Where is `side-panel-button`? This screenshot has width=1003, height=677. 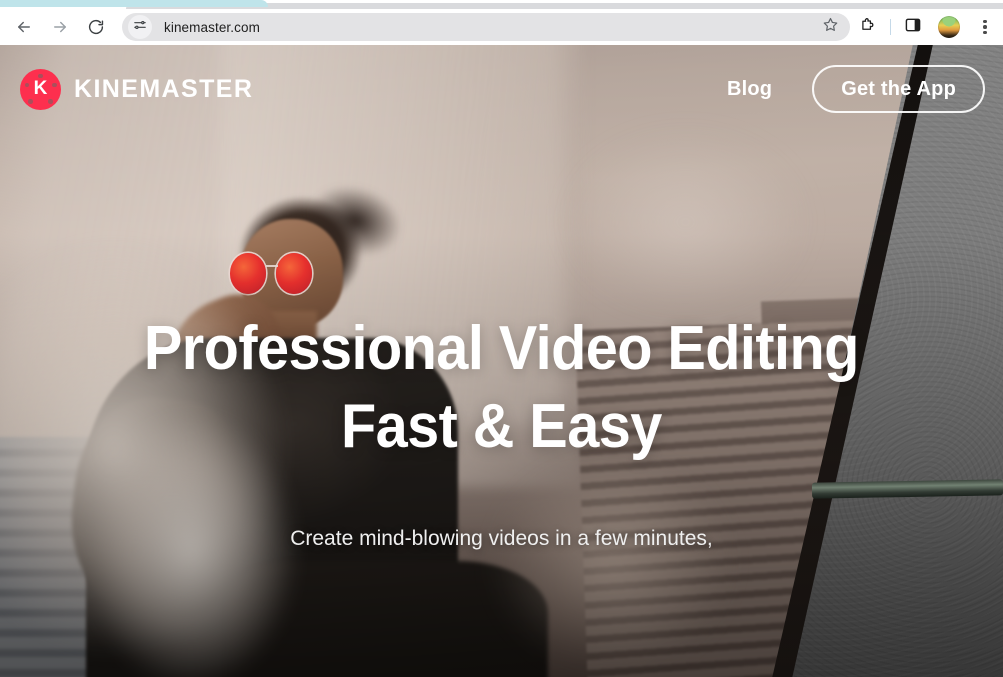
side-panel-button is located at coordinates (913, 27).